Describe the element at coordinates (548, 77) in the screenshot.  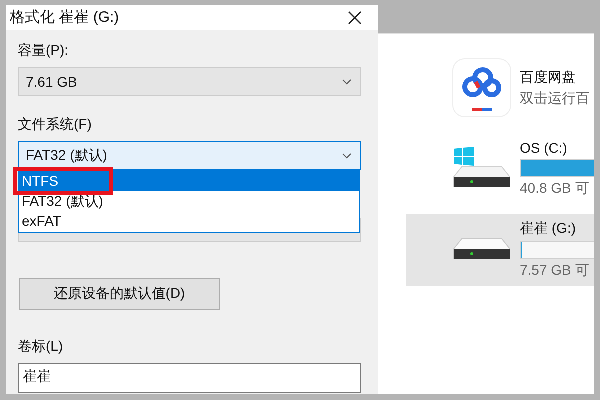
I see `item-name: 百度网盘` at that location.